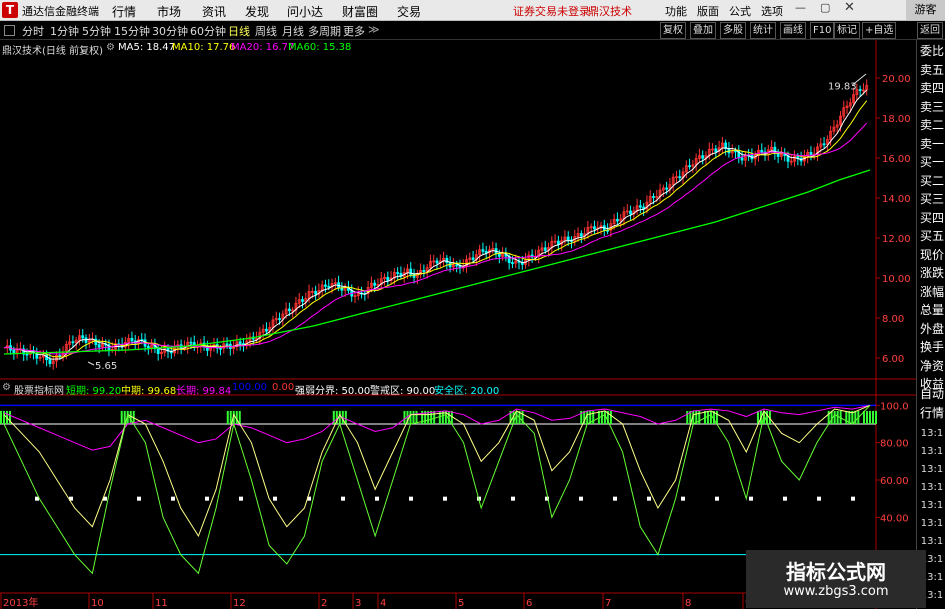 The height and width of the screenshot is (609, 945). Describe the element at coordinates (894, 518) in the screenshot. I see `indicator-tick-label: 40.00` at that location.